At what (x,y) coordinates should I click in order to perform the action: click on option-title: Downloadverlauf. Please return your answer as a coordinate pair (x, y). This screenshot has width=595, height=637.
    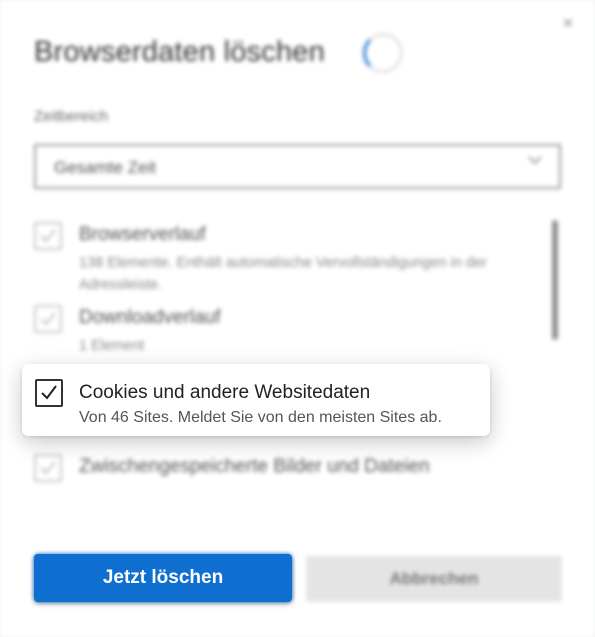
    Looking at the image, I should click on (150, 317).